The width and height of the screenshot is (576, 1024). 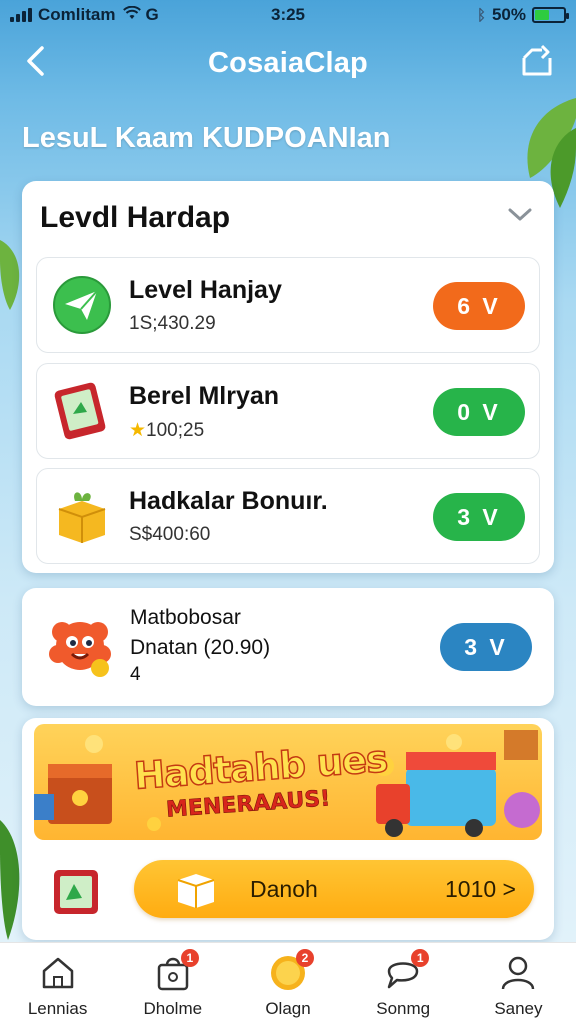 What do you see at coordinates (80, 649) in the screenshot?
I see `mascot-icon` at bounding box center [80, 649].